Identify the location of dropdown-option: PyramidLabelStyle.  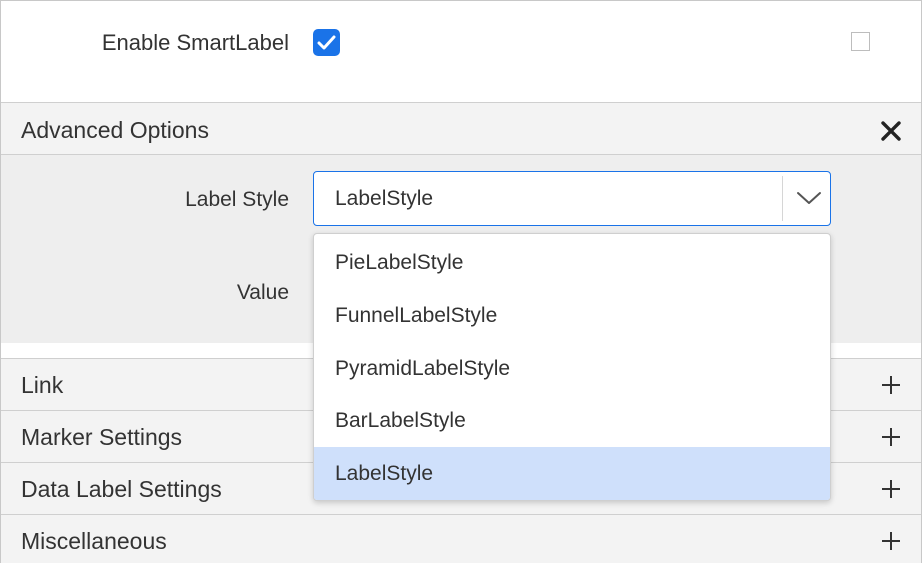
(572, 368).